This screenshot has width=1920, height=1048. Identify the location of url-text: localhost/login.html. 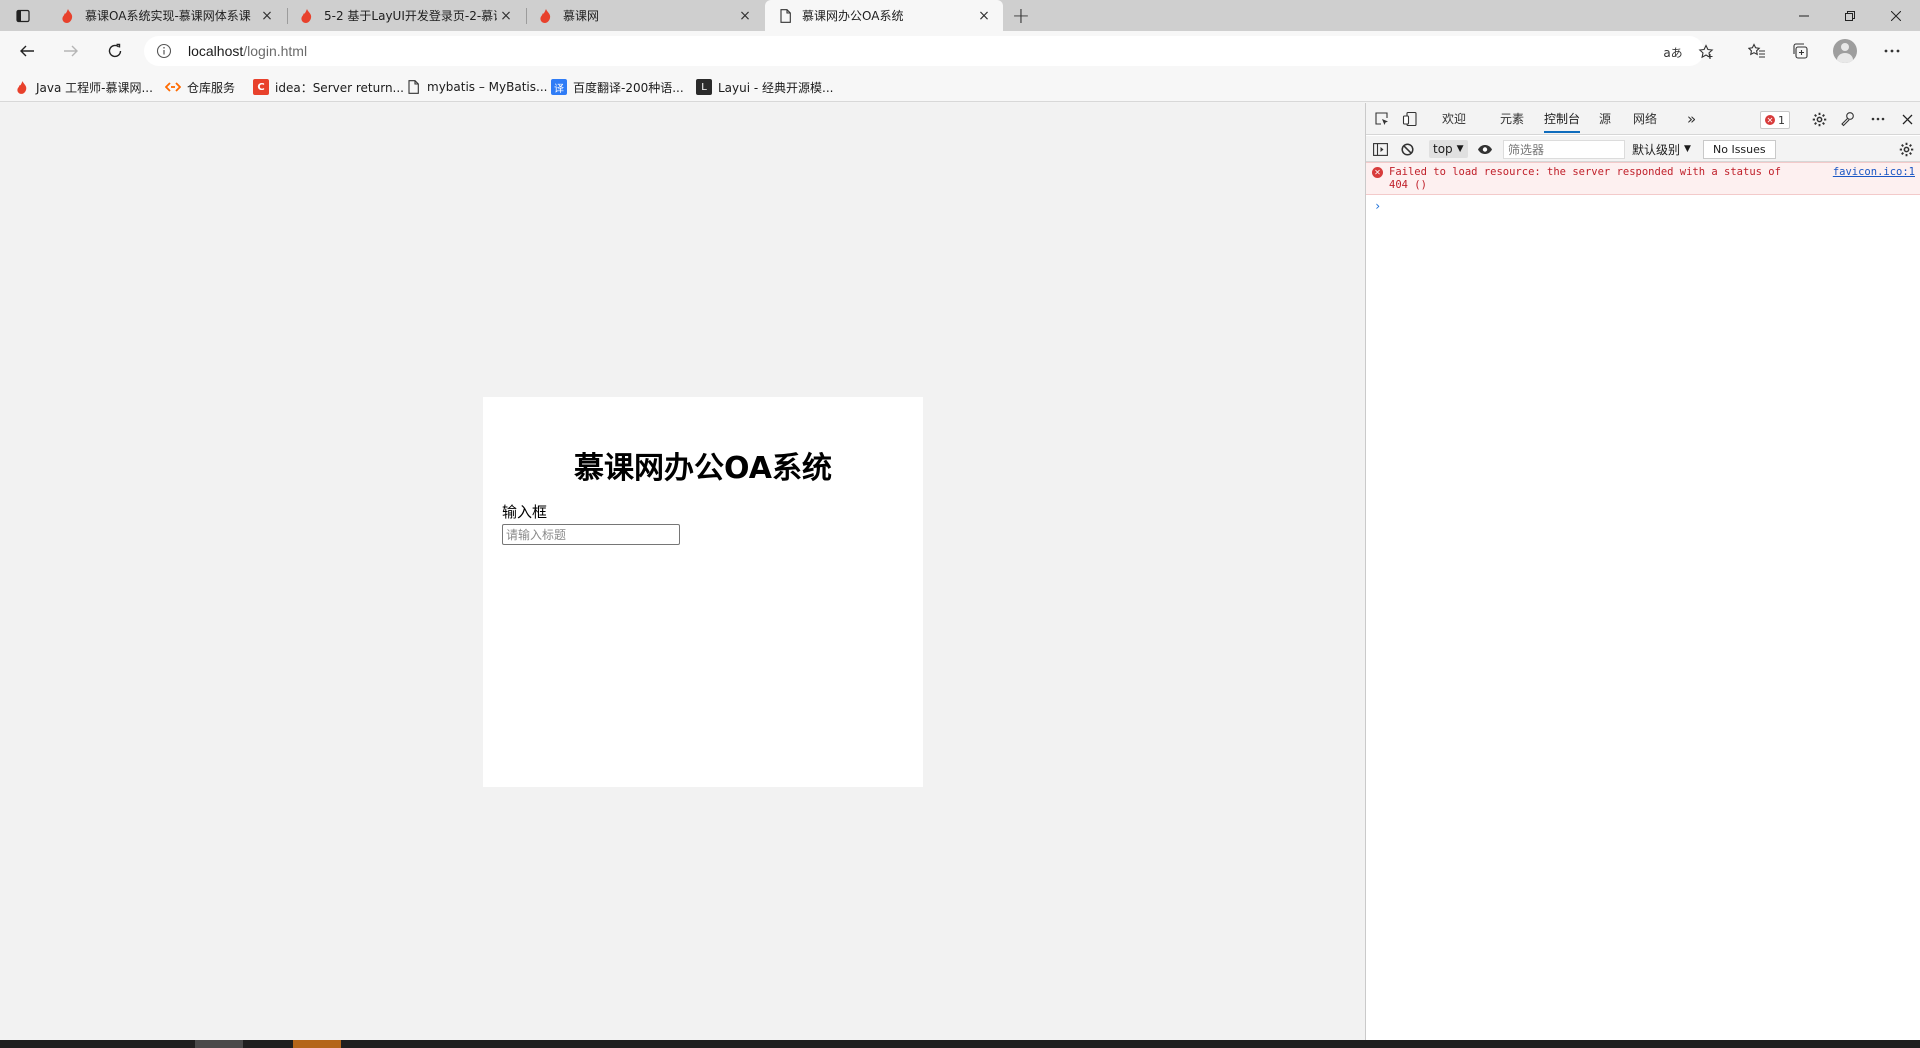
(247, 51).